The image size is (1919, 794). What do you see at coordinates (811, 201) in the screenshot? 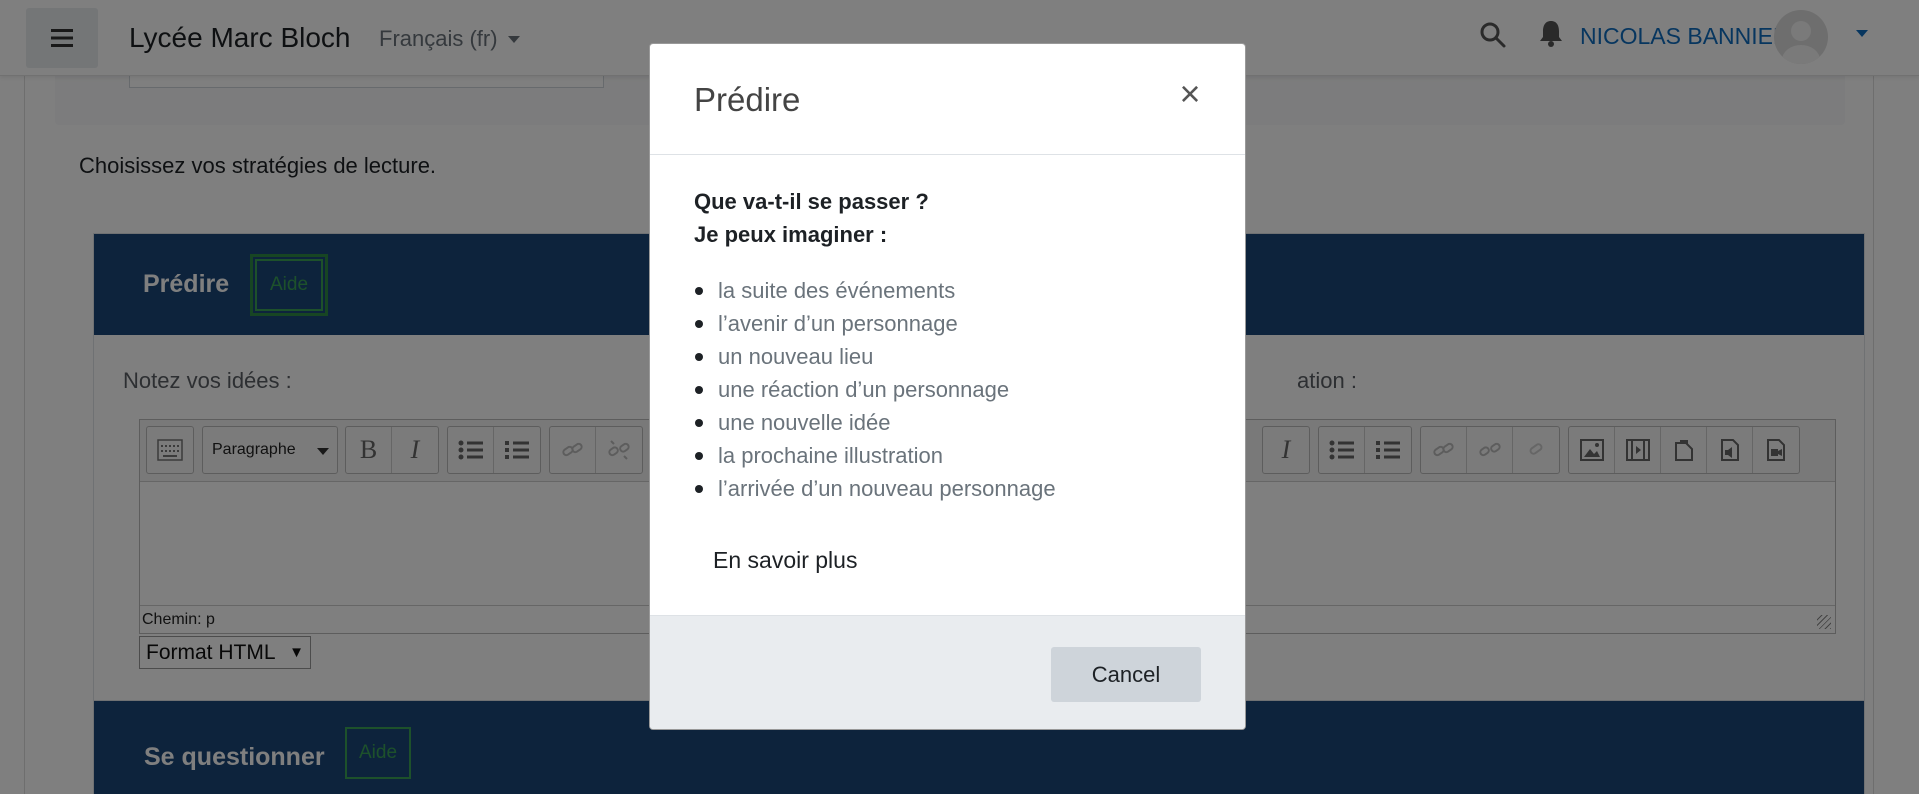
I see `question-text: Que va-t-il se passer ?` at bounding box center [811, 201].